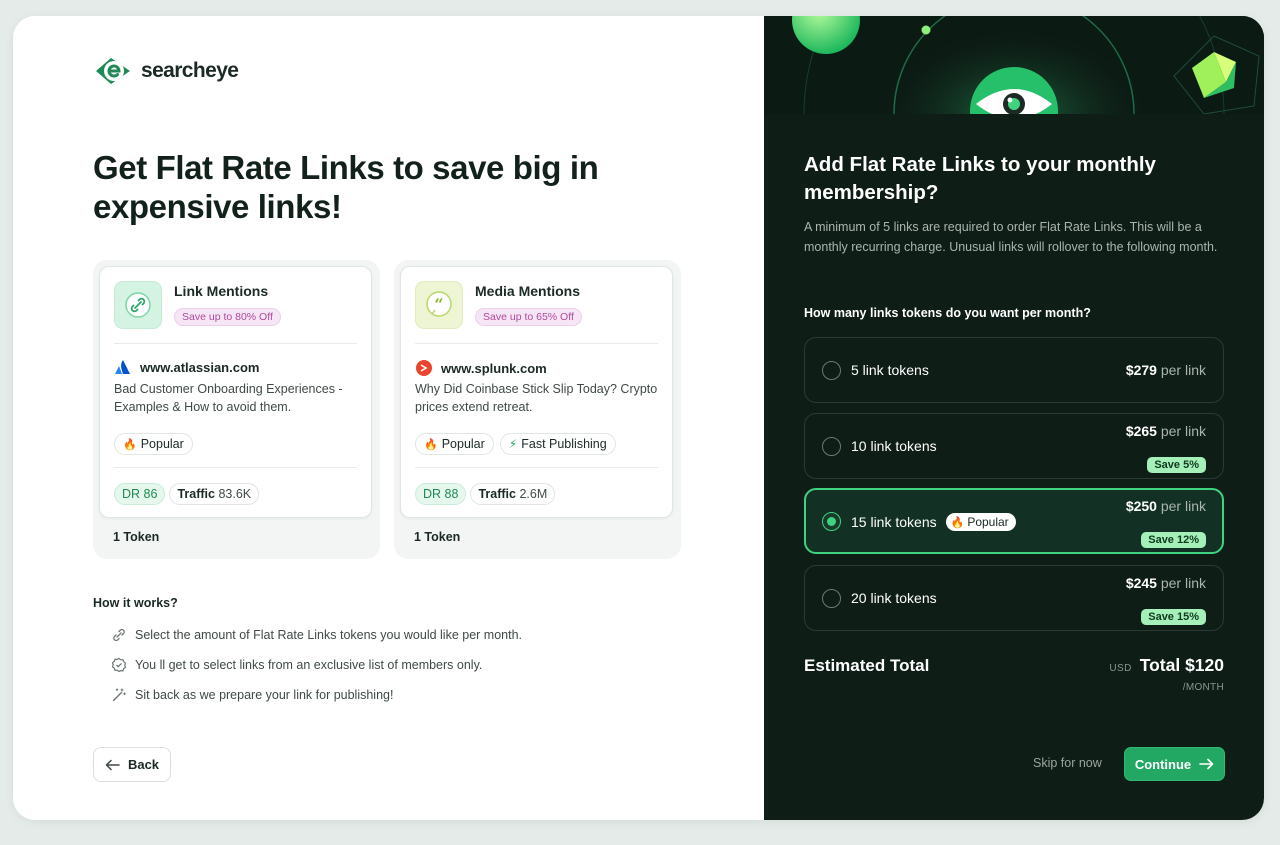  I want to click on traffic-badge: Traffic 2.6M, so click(513, 494).